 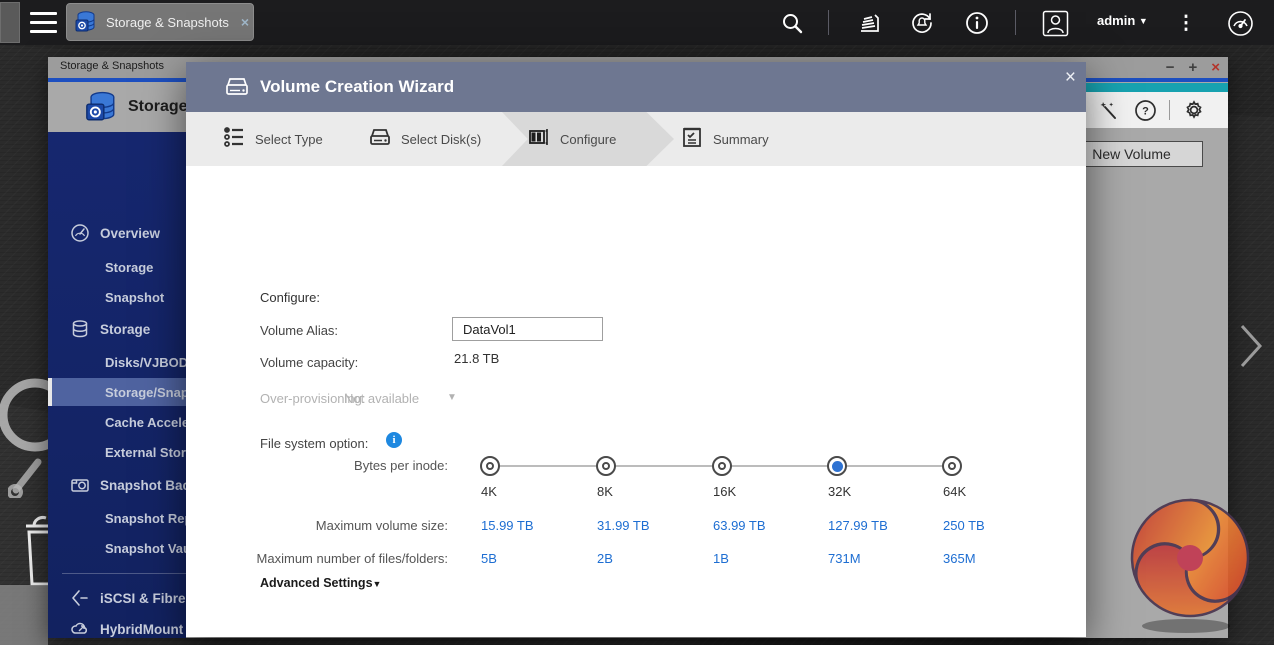 I want to click on volume-icon, so click(x=237, y=86).